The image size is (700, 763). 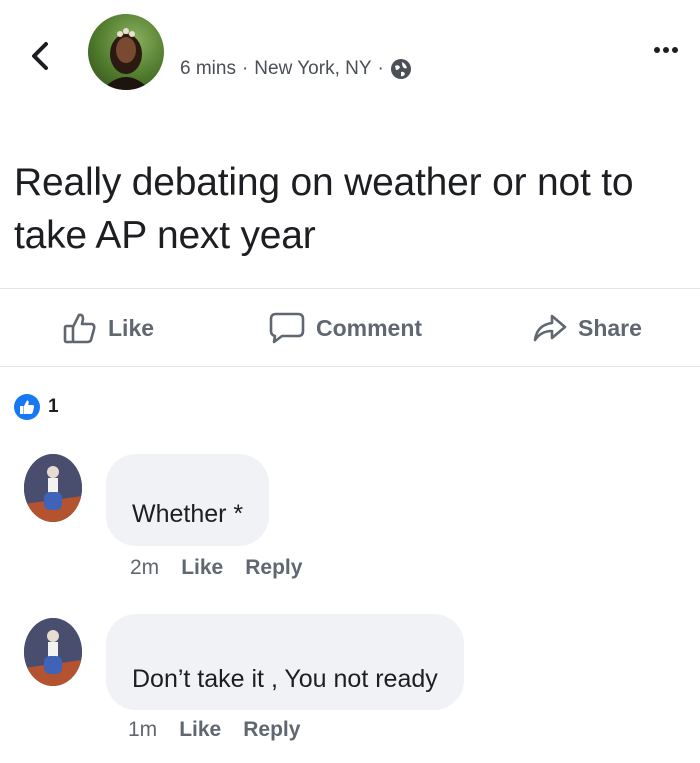 I want to click on globe-icon, so click(x=400, y=69).